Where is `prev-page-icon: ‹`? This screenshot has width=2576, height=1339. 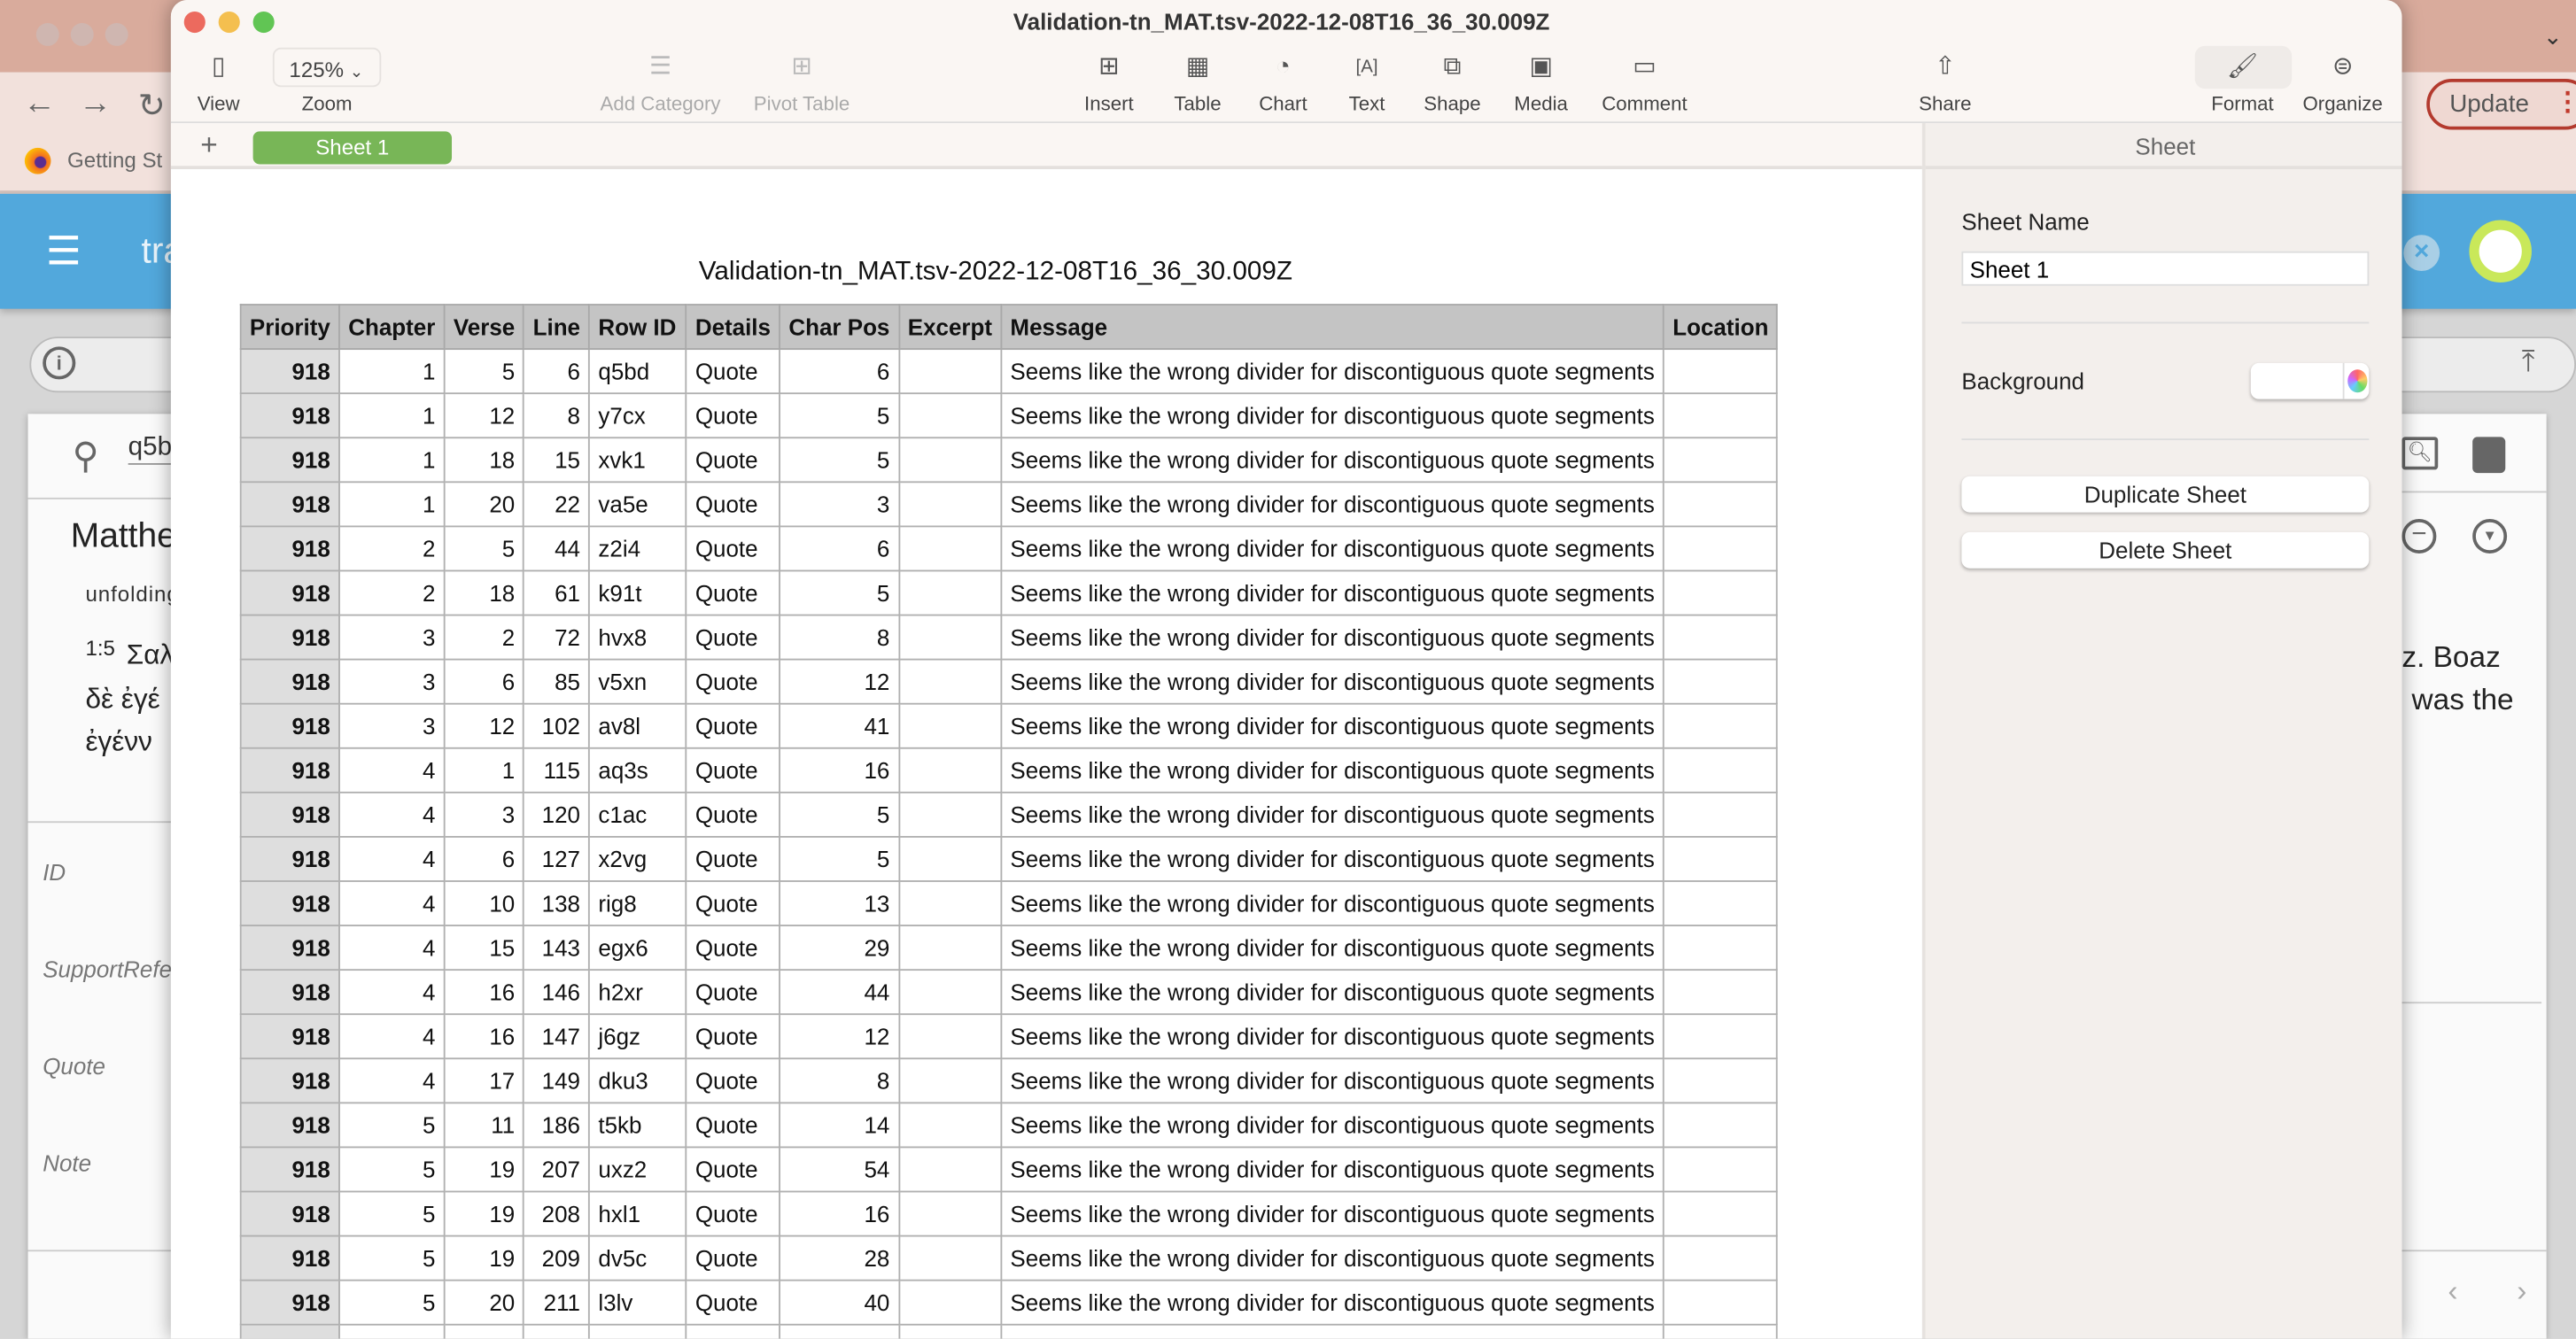 prev-page-icon: ‹ is located at coordinates (2452, 1291).